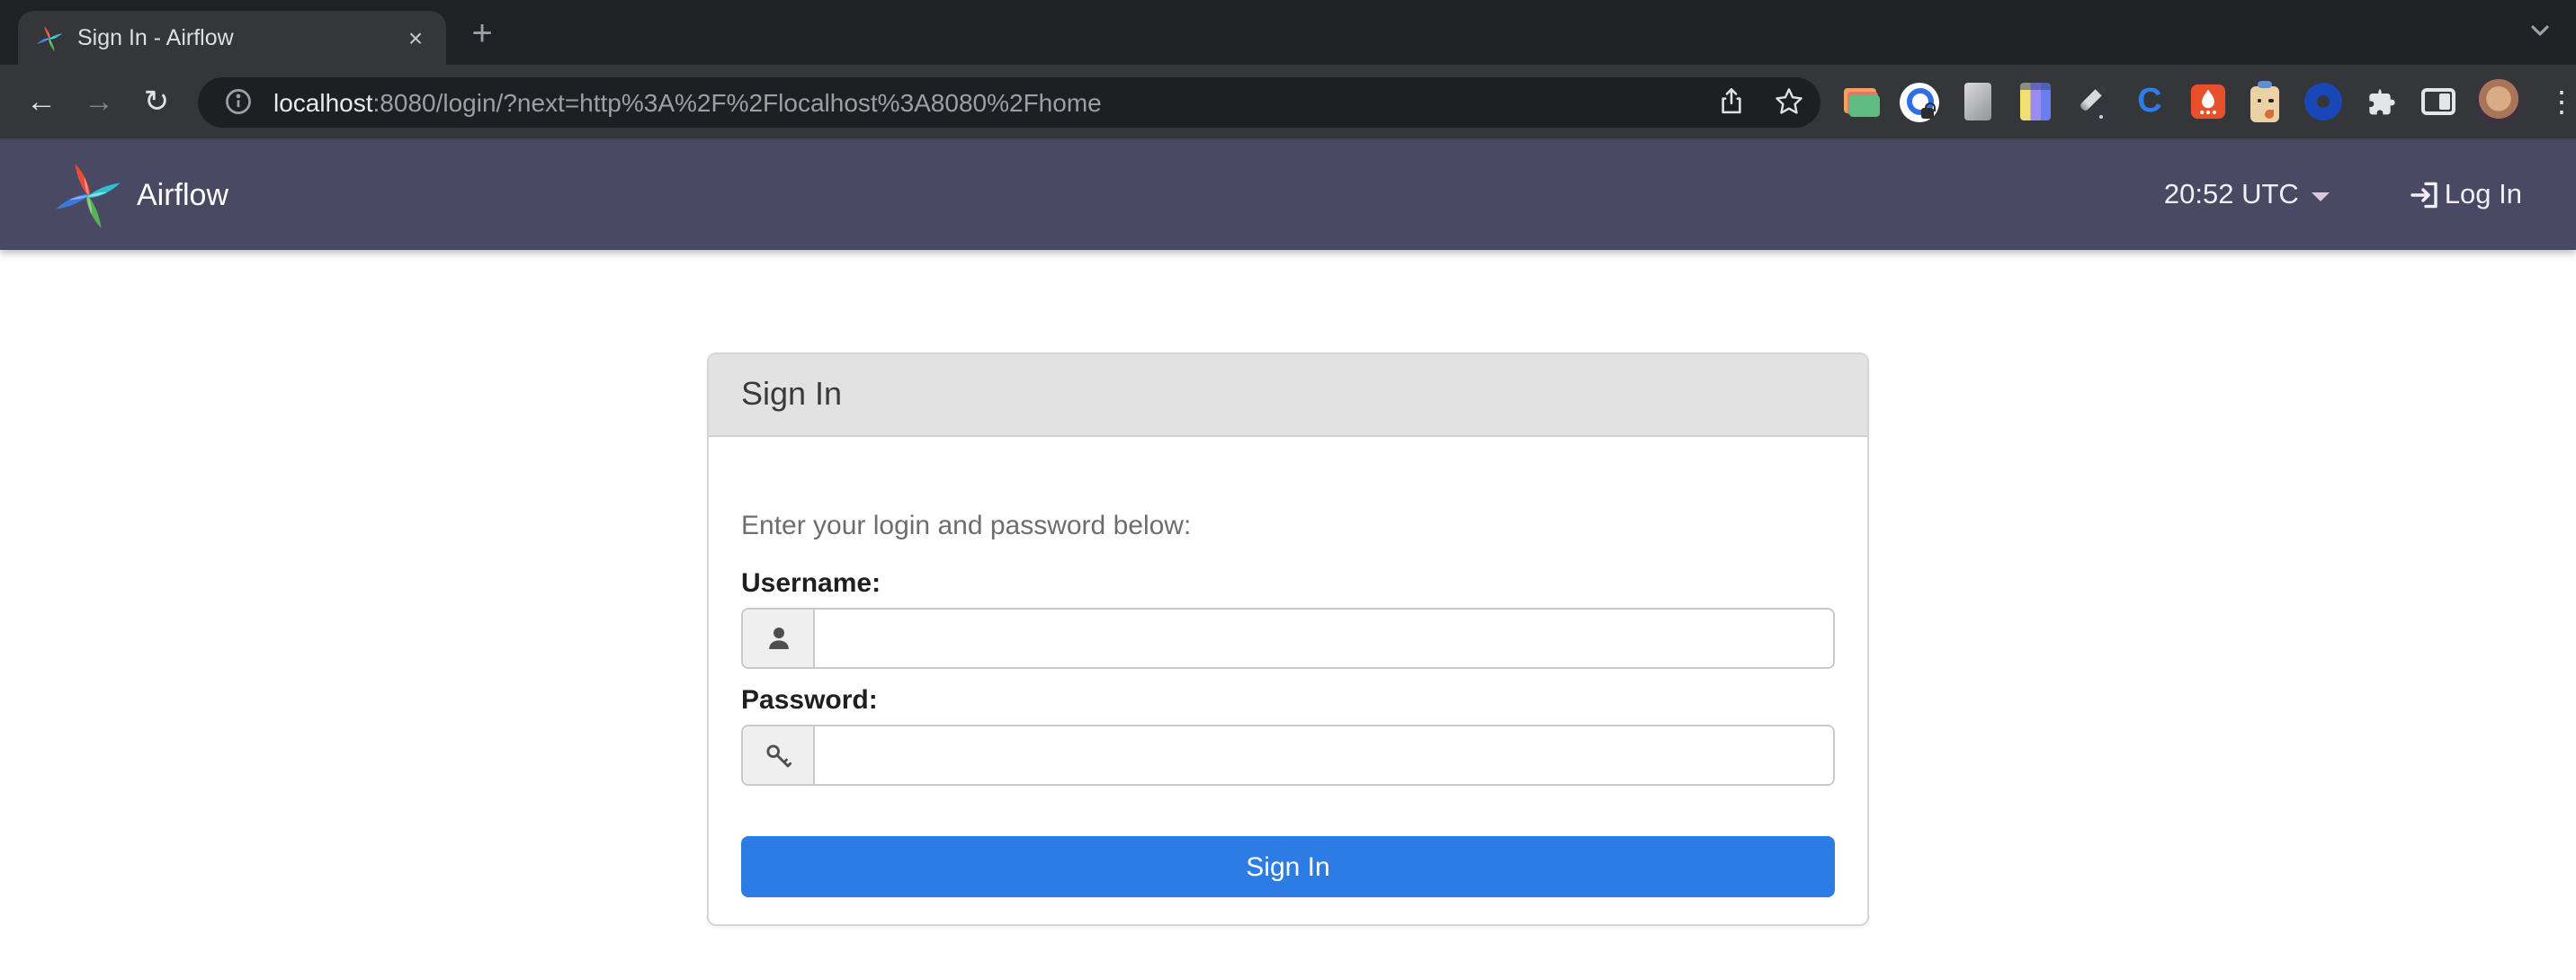  What do you see at coordinates (49, 38) in the screenshot?
I see `airflow-favicon-icon` at bounding box center [49, 38].